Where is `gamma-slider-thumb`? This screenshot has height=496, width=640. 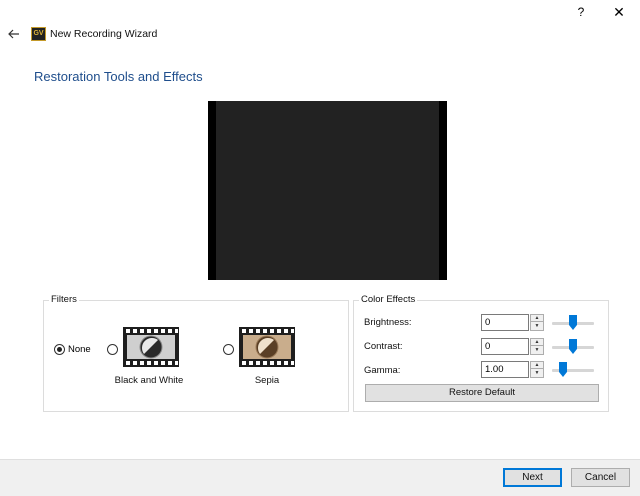
gamma-slider-thumb is located at coordinates (563, 369).